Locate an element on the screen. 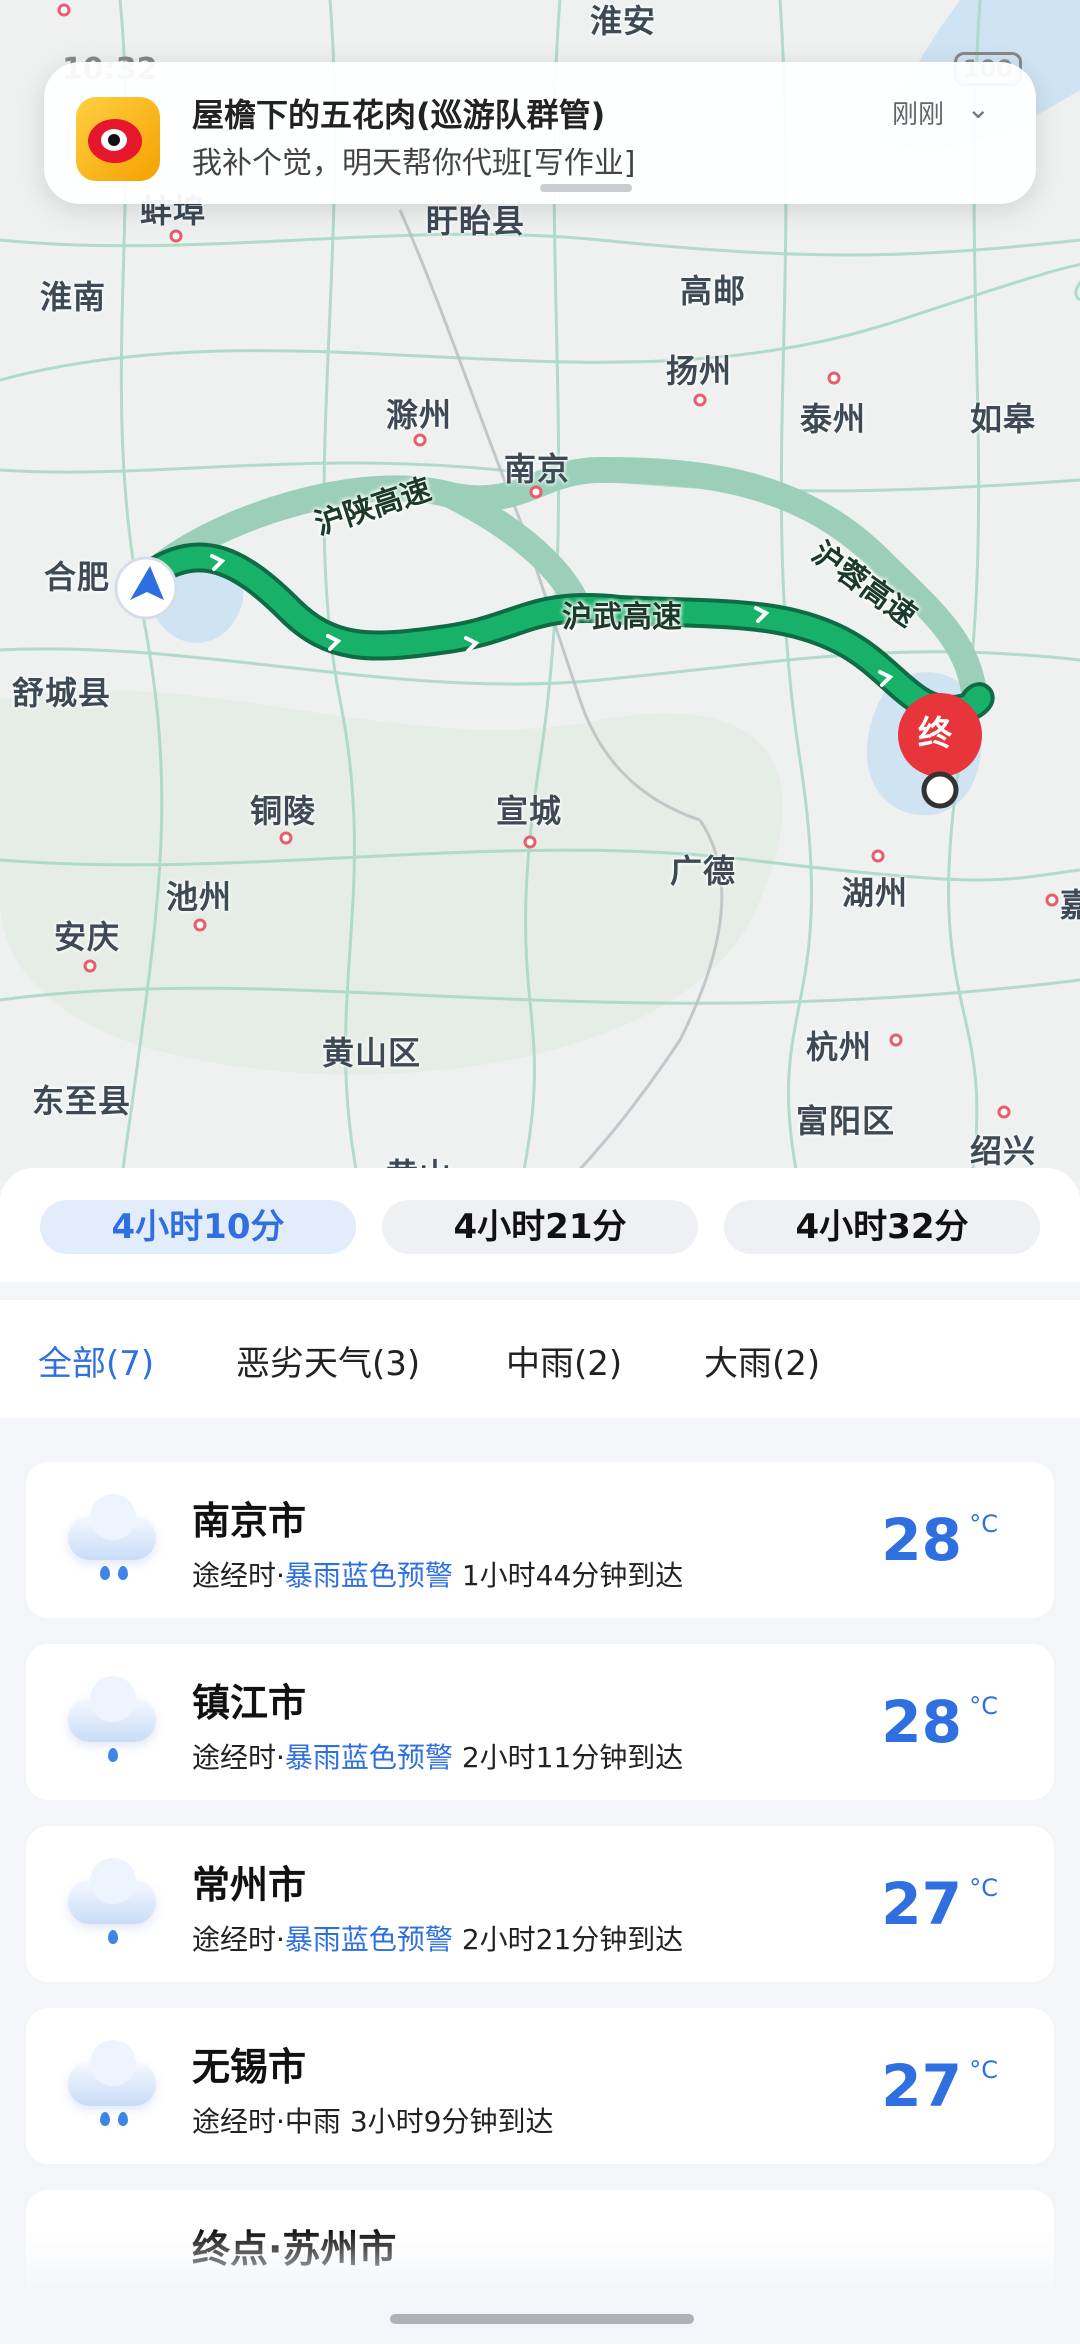 The height and width of the screenshot is (2344, 1080). city-label: 安庆 is located at coordinates (87, 937).